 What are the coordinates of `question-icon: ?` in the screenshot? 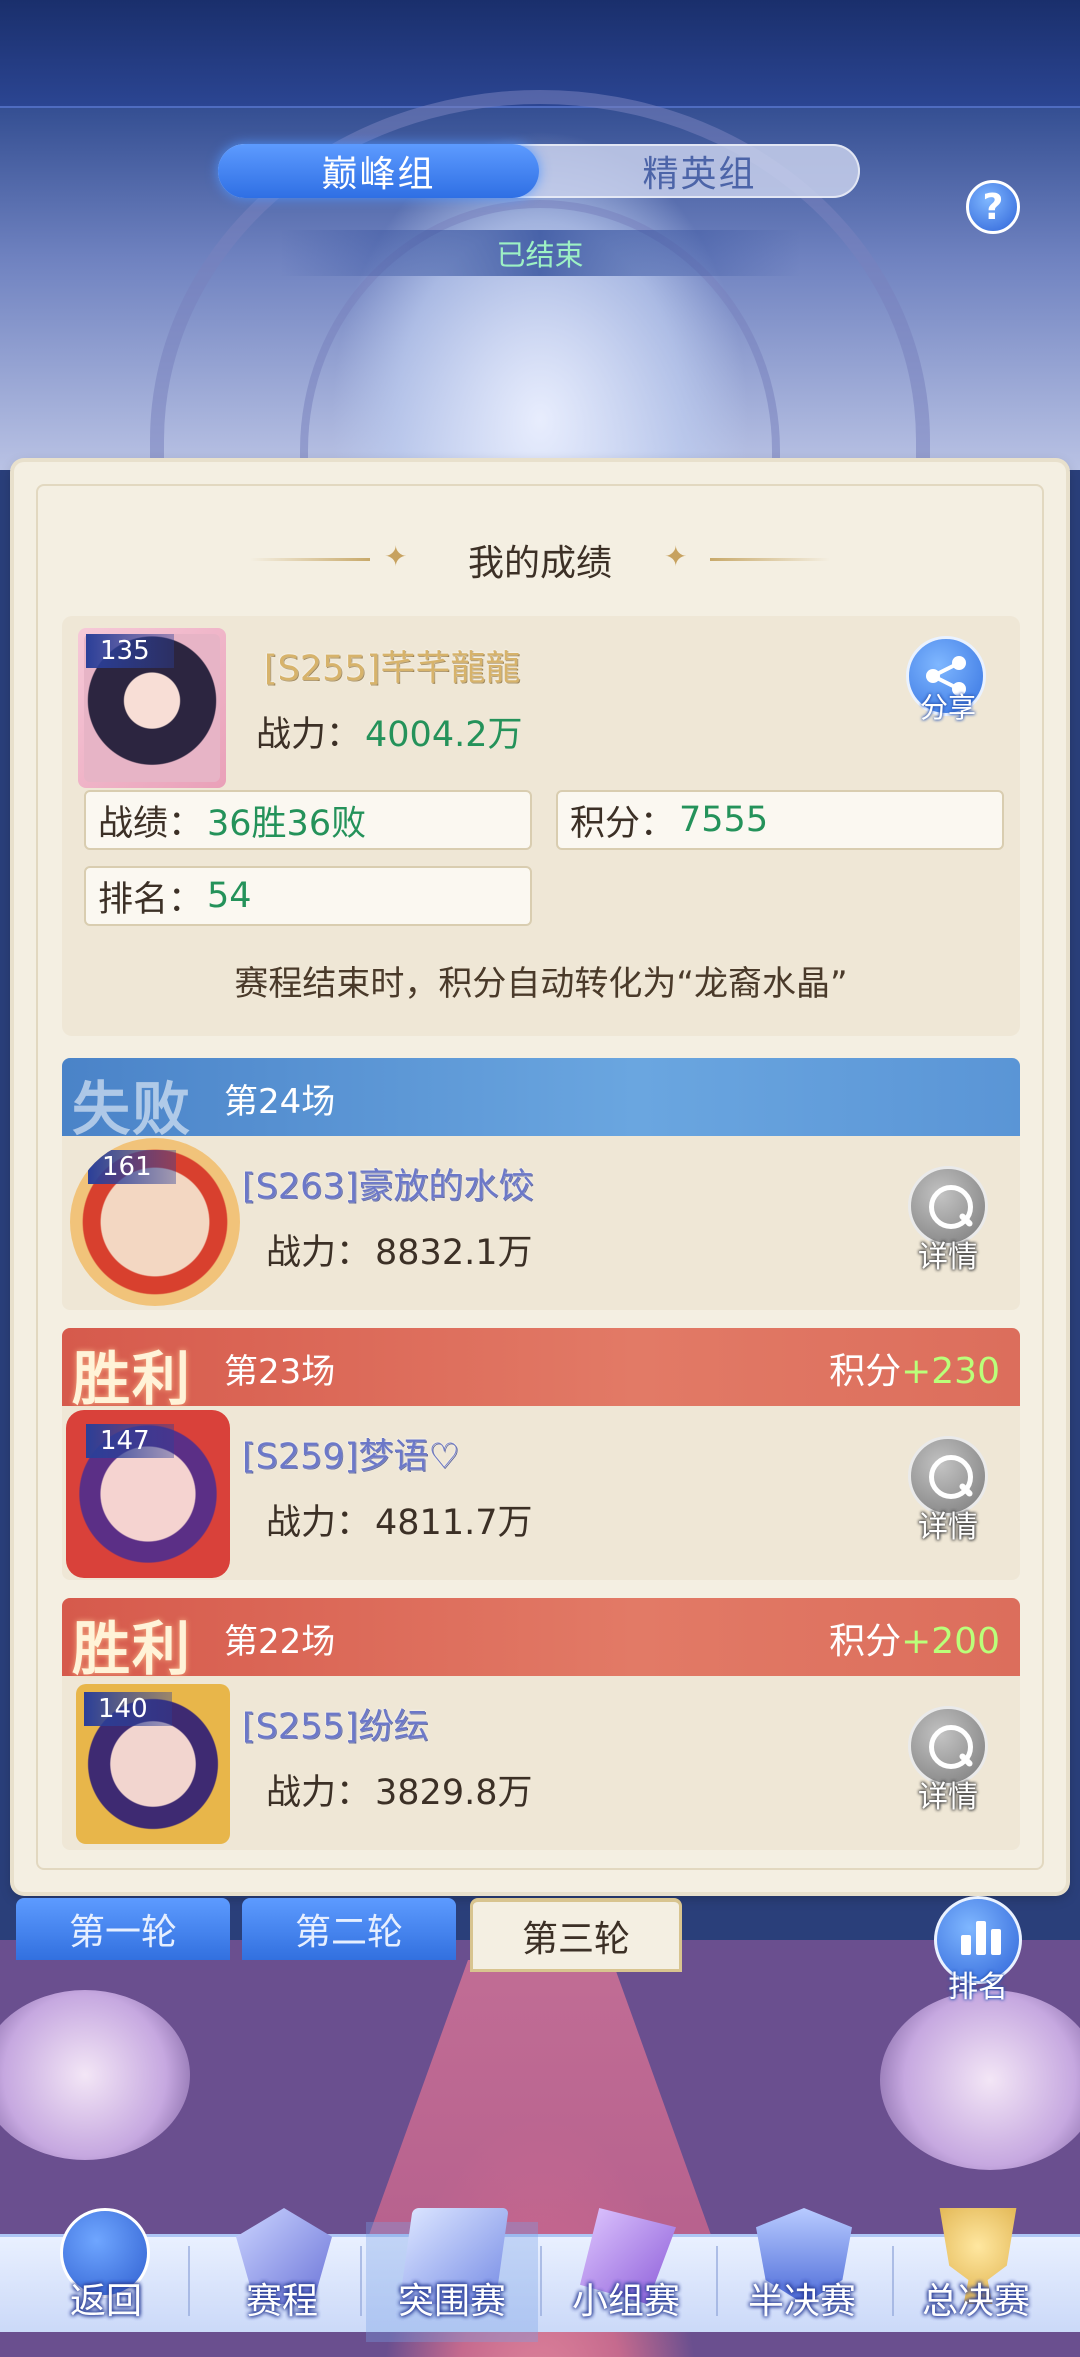 It's located at (993, 207).